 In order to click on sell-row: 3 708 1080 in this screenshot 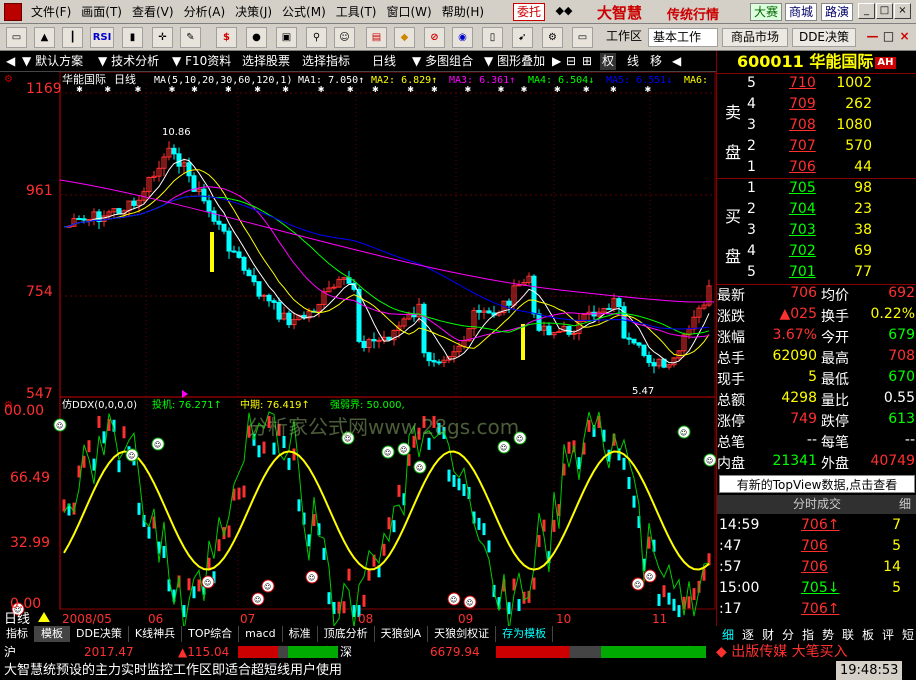, I will do `click(816, 127)`.